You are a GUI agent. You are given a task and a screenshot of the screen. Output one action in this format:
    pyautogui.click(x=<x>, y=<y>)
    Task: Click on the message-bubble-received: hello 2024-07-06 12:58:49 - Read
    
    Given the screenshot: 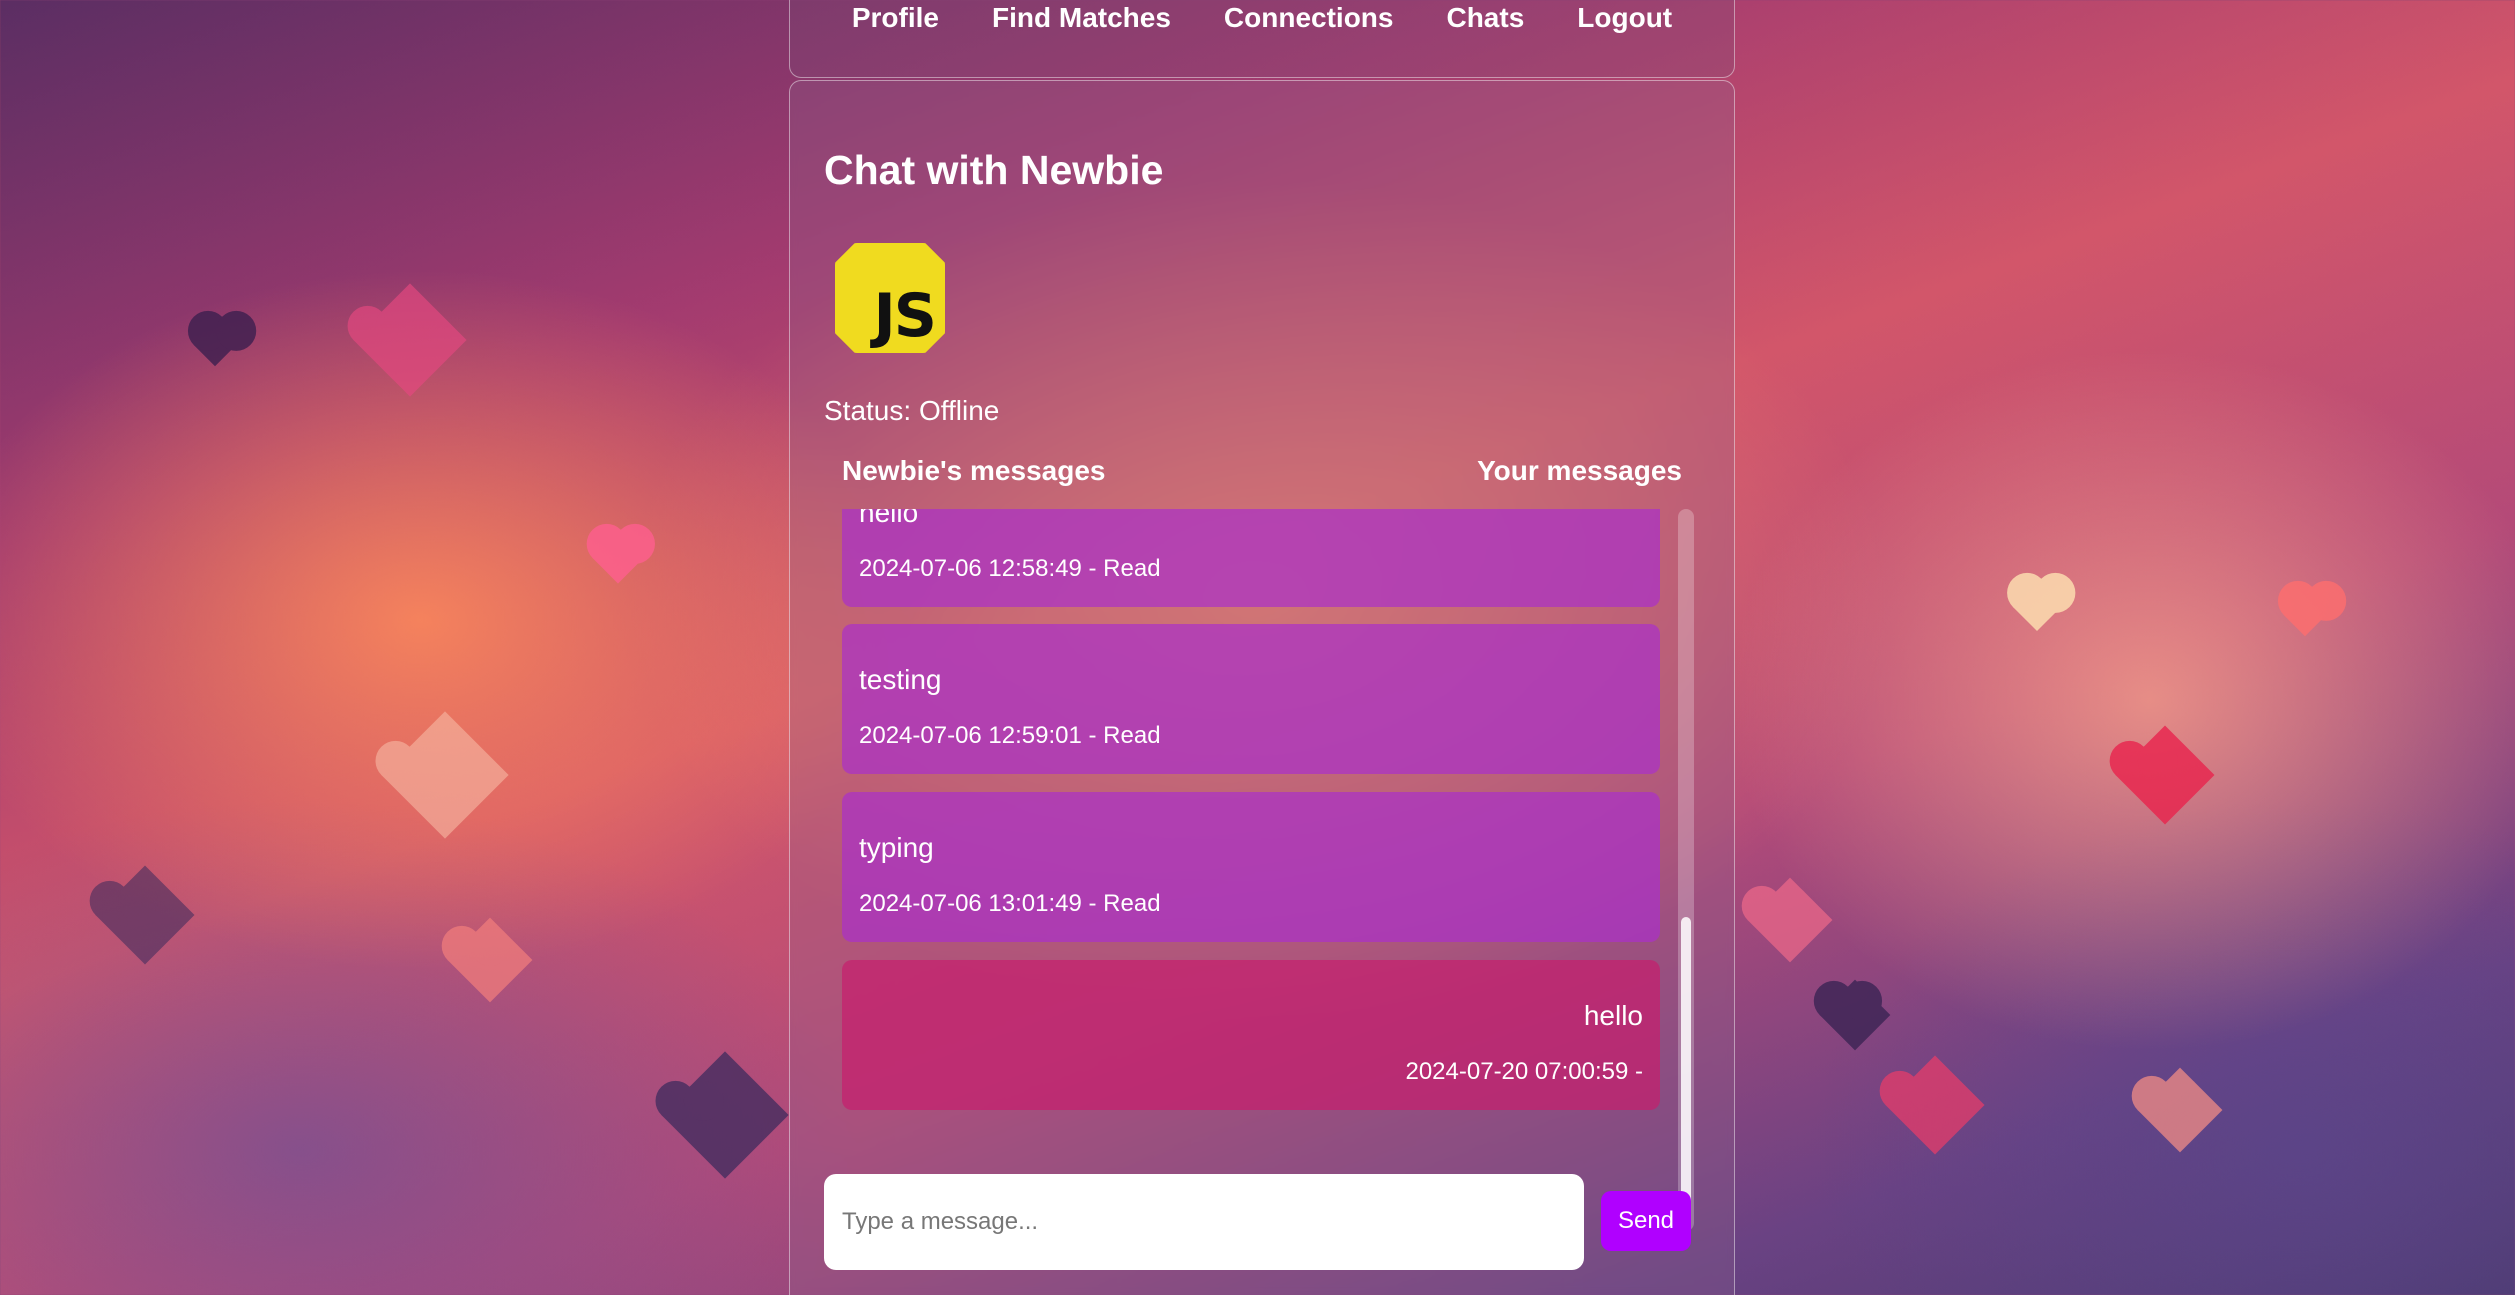 What is the action you would take?
    pyautogui.click(x=1251, y=558)
    